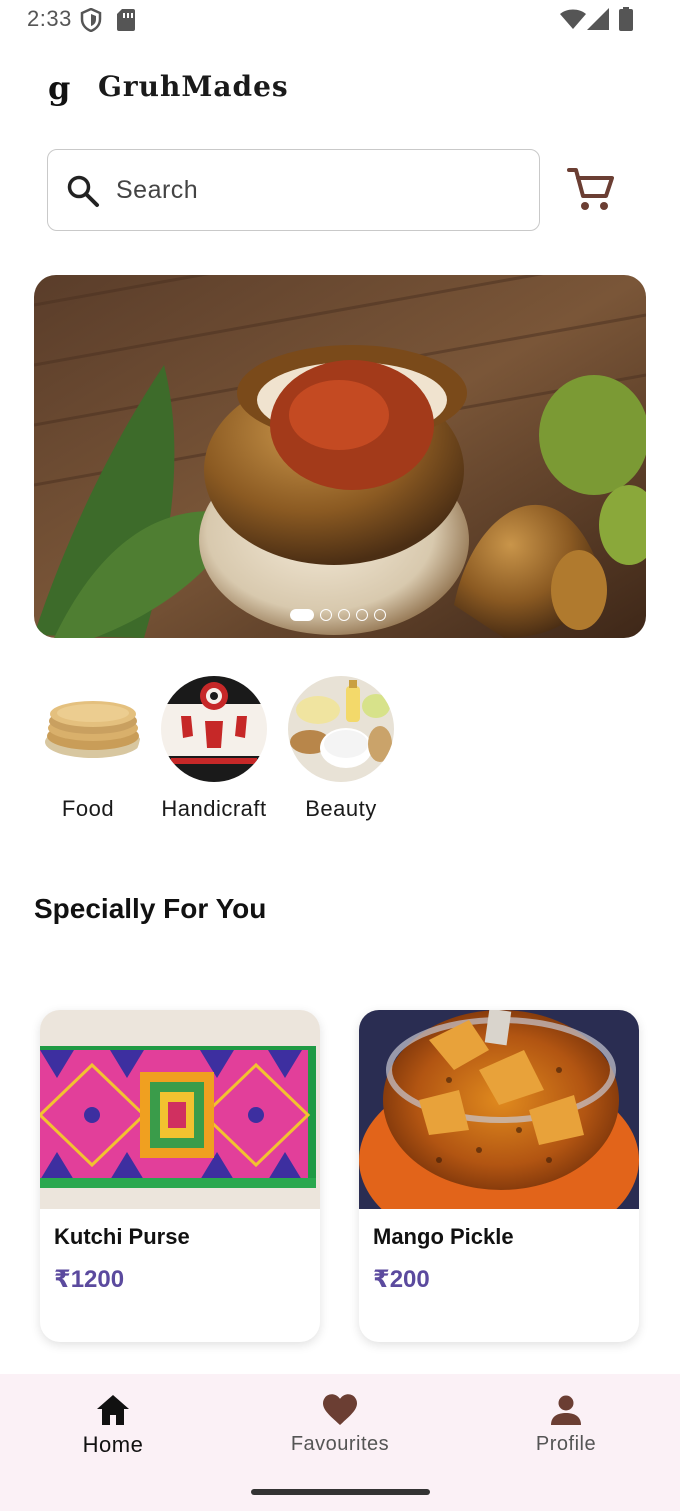  Describe the element at coordinates (91, 20) in the screenshot. I see `shield-icon` at that location.